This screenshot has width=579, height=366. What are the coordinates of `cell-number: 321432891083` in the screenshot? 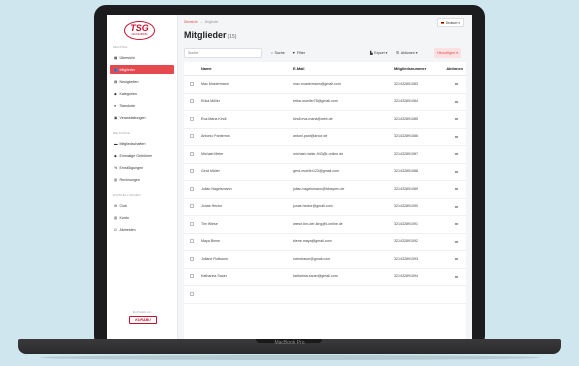 It's located at (406, 83).